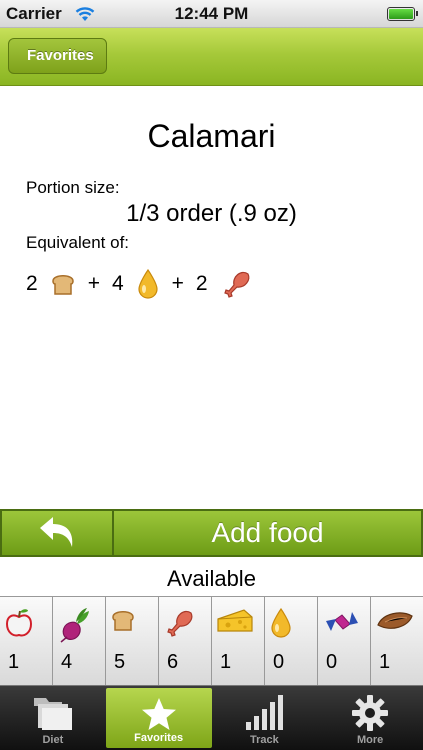 The width and height of the screenshot is (423, 750). Describe the element at coordinates (78, 242) in the screenshot. I see `equivalent-label: Equivalent of:` at that location.